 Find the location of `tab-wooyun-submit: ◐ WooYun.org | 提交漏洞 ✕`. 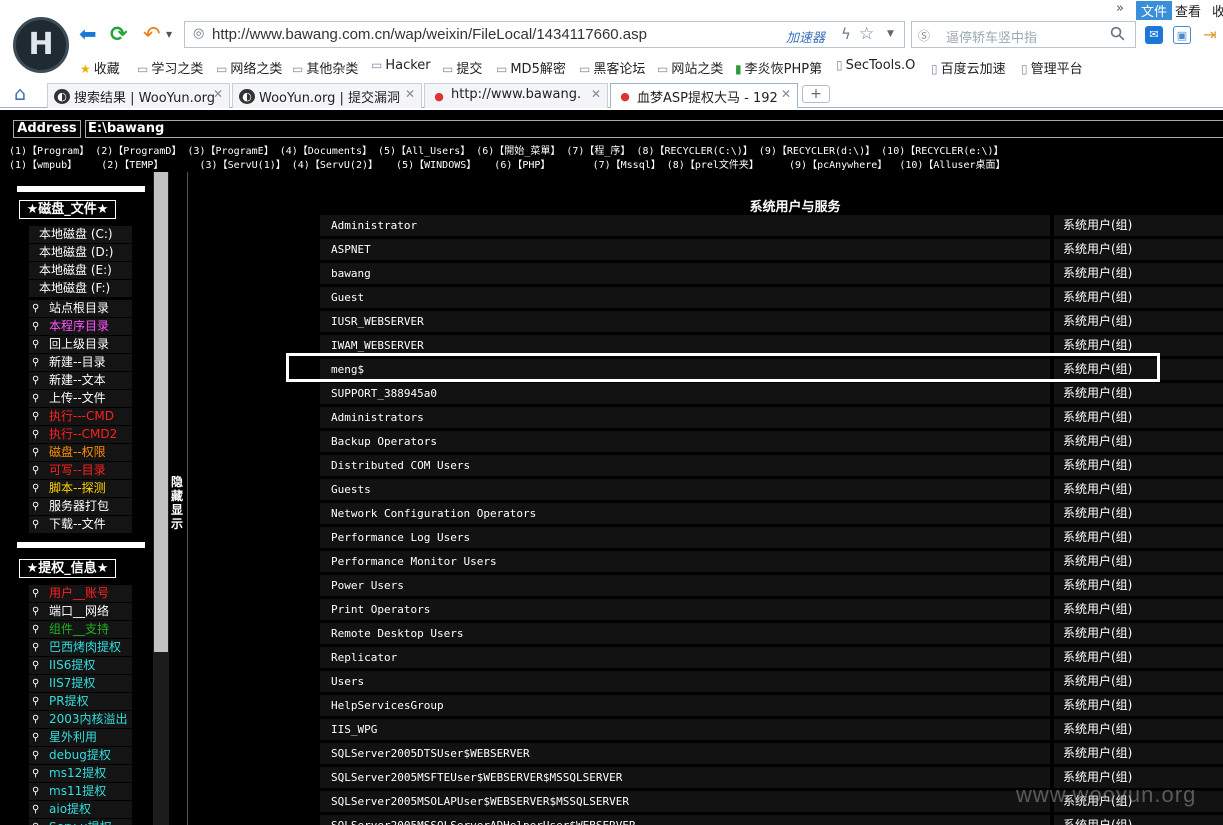

tab-wooyun-submit: ◐ WooYun.org | 提交漏洞 ✕ is located at coordinates (327, 95).